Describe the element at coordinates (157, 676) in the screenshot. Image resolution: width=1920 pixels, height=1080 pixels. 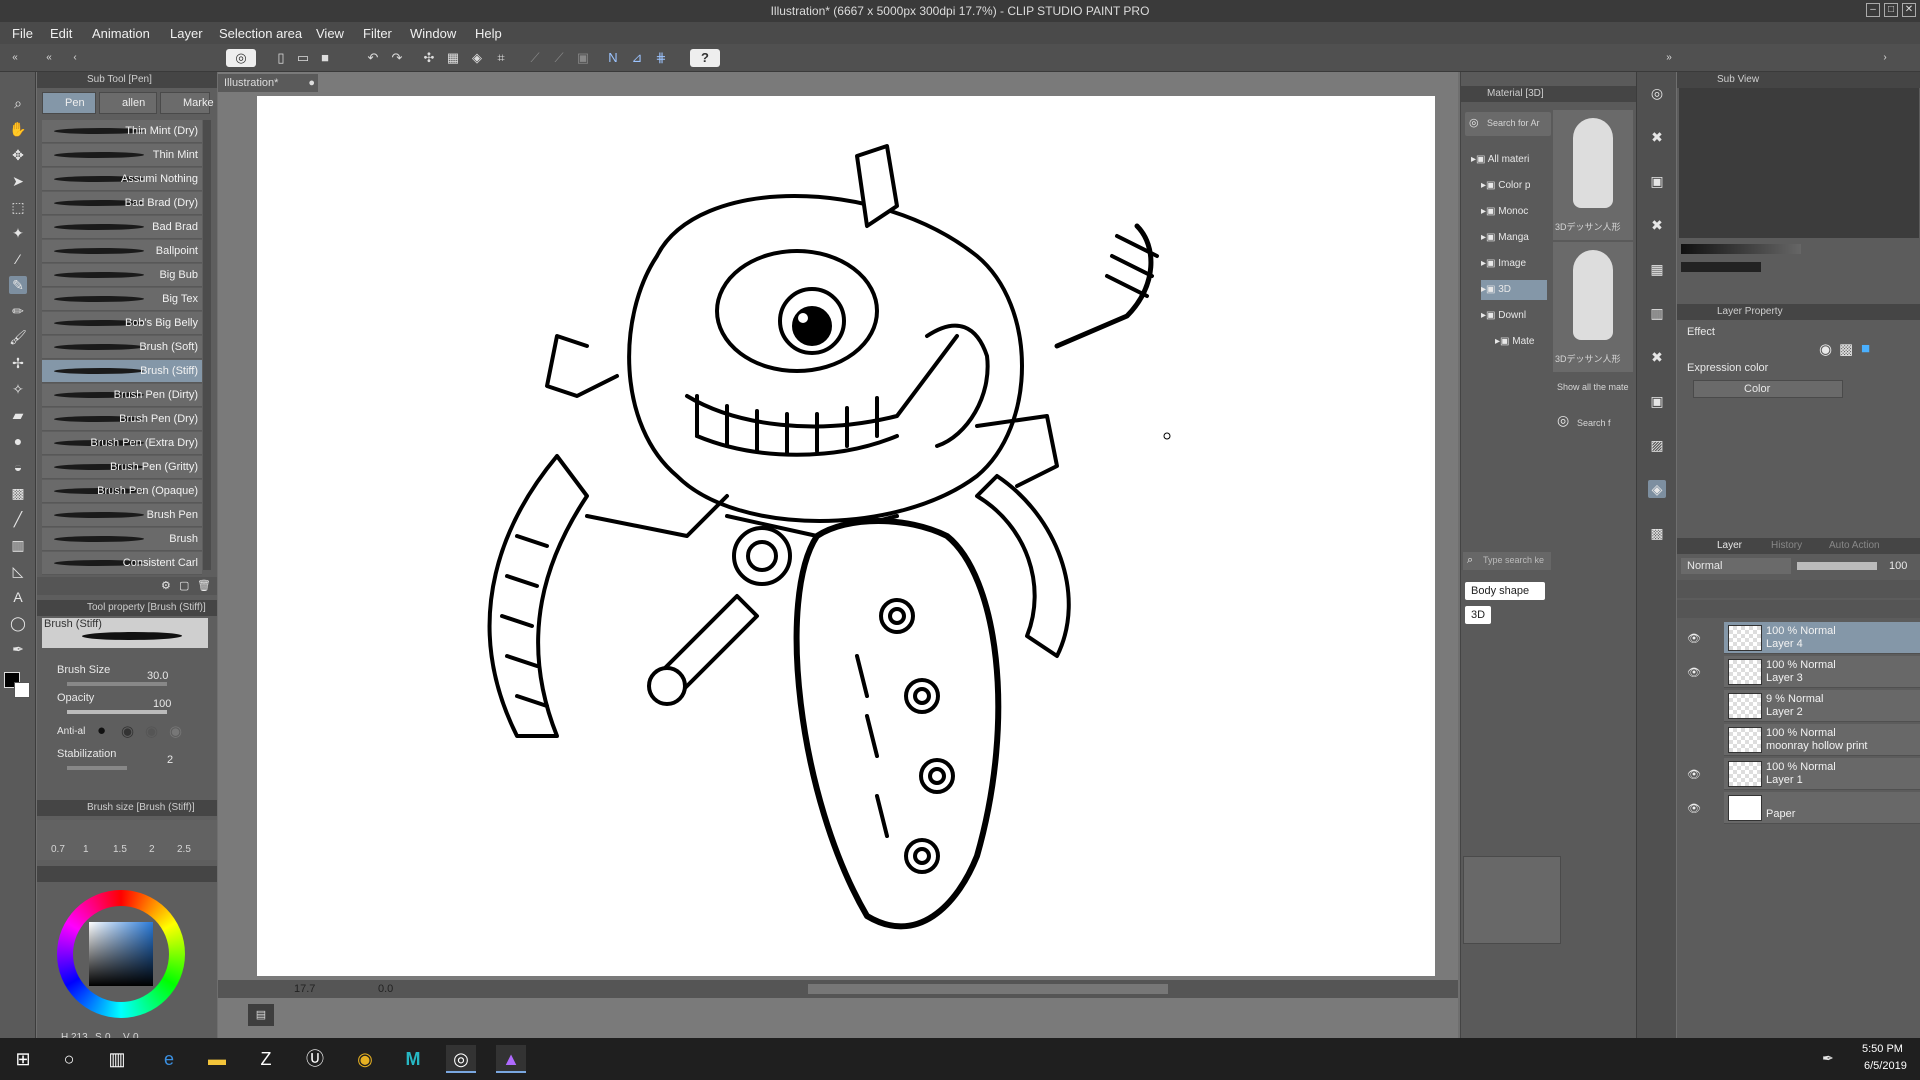
I see `brush-size-value: 30.0` at that location.